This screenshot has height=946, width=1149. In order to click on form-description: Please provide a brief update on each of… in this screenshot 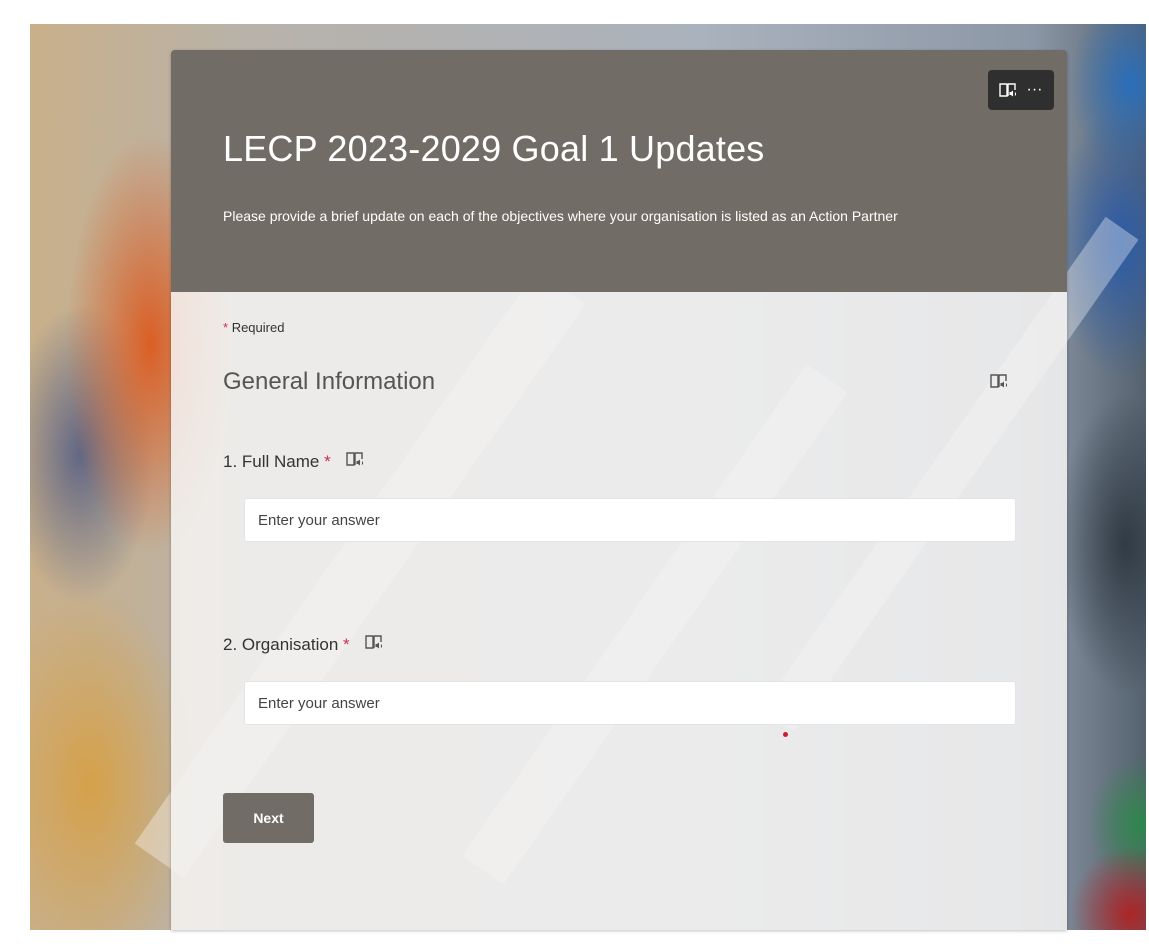, I will do `click(560, 216)`.